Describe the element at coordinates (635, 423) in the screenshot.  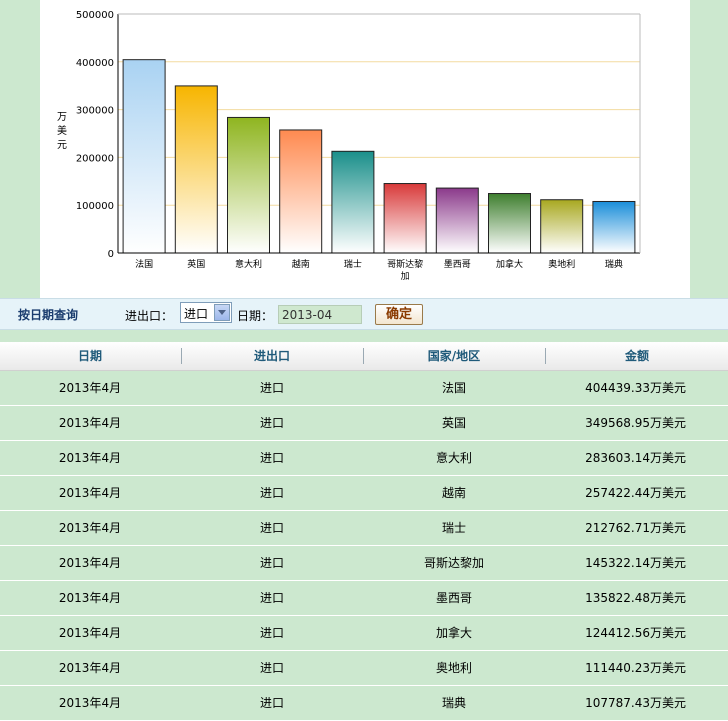
I see `cell-amount: 349568.95万美元` at that location.